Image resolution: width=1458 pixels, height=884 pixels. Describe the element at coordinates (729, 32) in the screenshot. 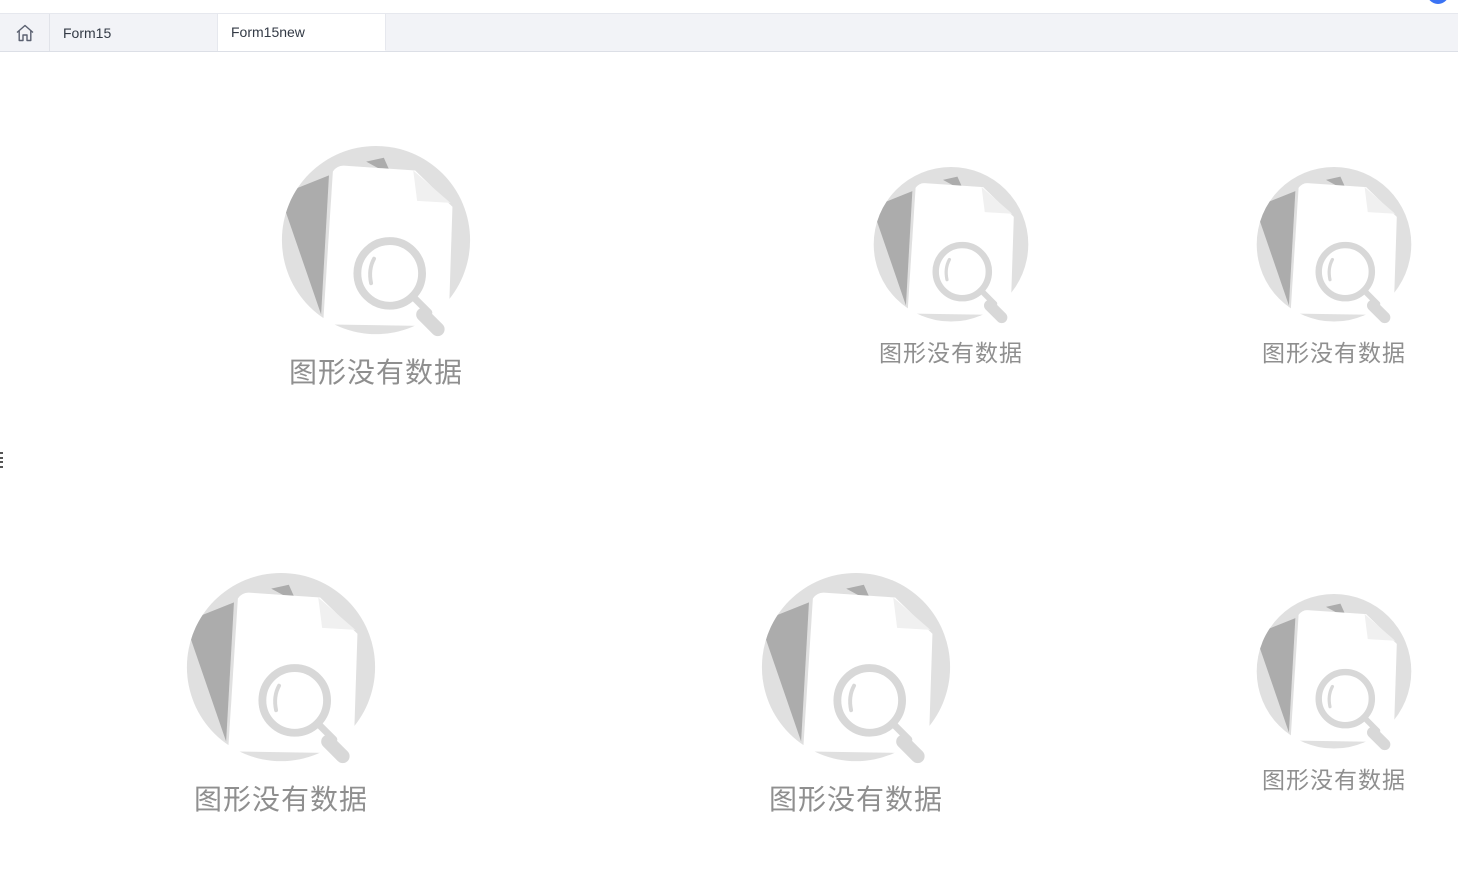

I see `tab-bar: Form15 Form15new` at that location.